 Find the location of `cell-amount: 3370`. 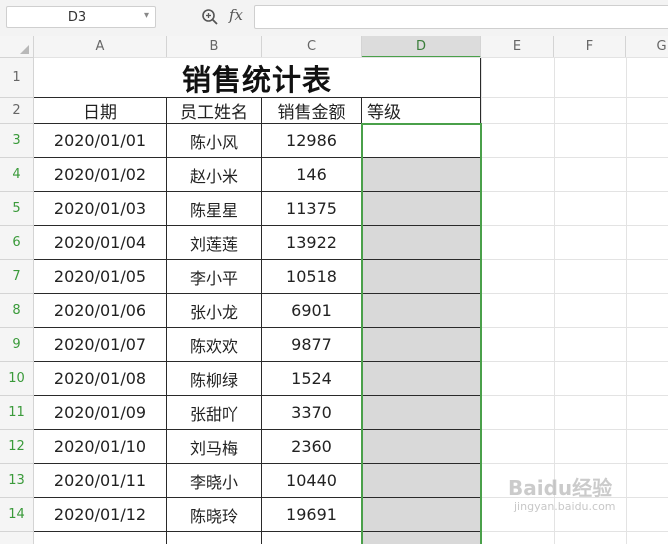

cell-amount: 3370 is located at coordinates (312, 413).